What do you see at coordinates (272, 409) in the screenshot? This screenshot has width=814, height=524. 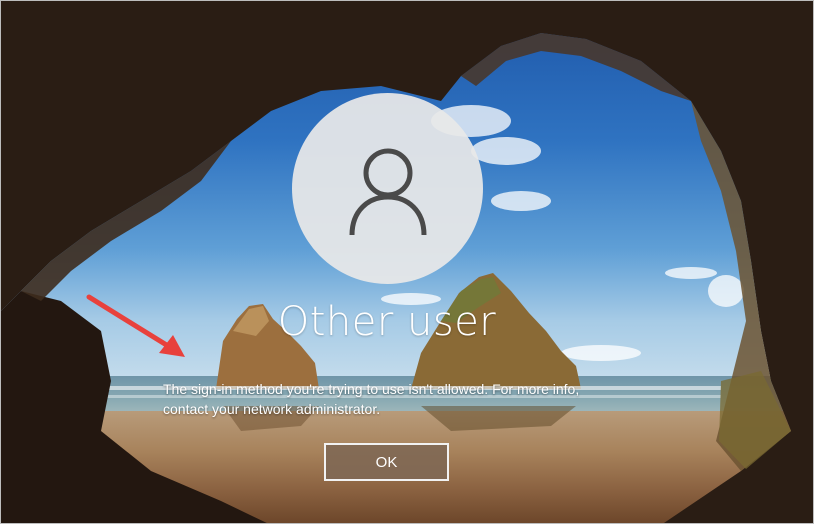 I see `error-line-2: contact your network administrator.` at bounding box center [272, 409].